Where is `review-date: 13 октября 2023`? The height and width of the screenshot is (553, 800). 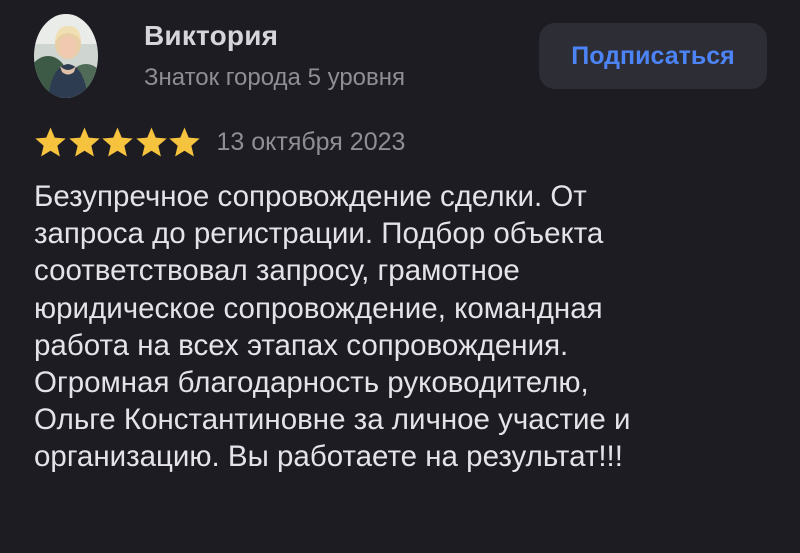
review-date: 13 октября 2023 is located at coordinates (311, 141).